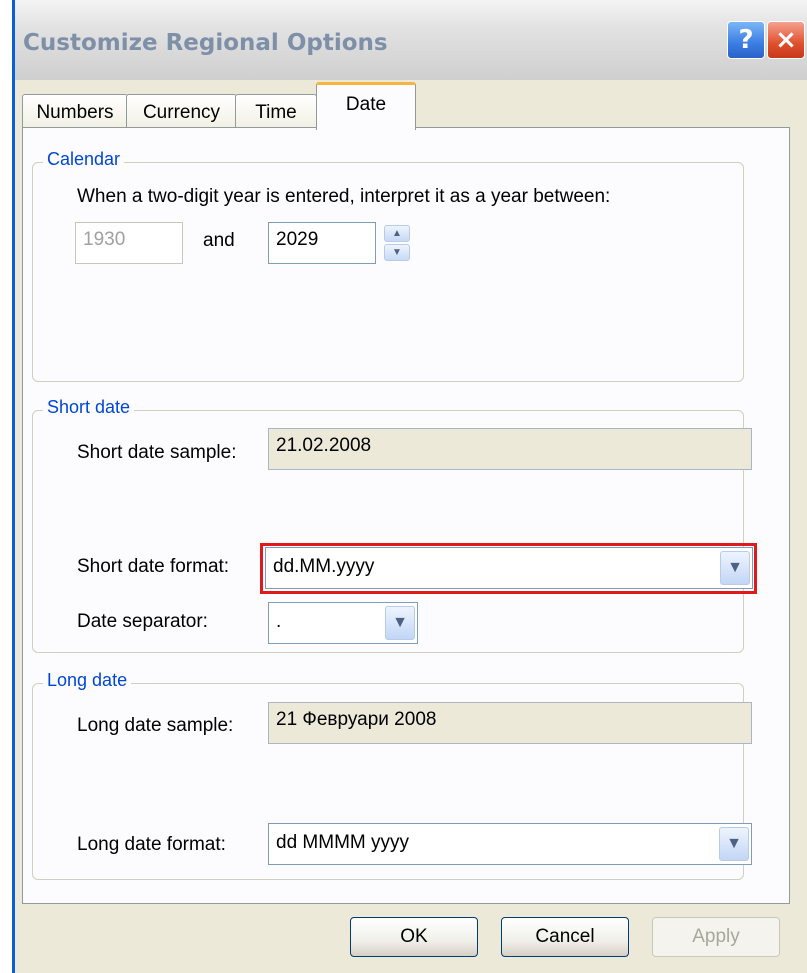 This screenshot has height=973, width=807. I want to click on tab-numbers: Numbers, so click(75, 112).